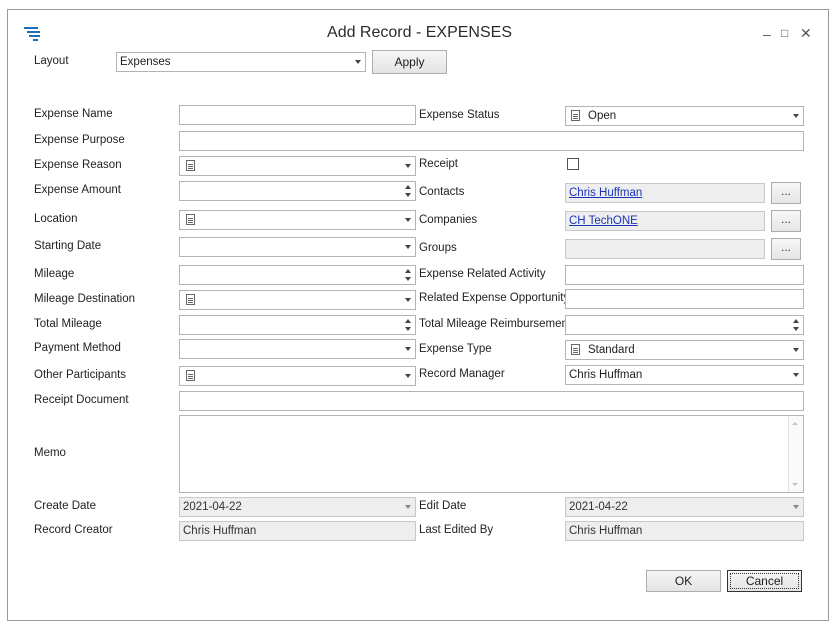 The width and height of the screenshot is (839, 632). I want to click on expense-status-value: Open, so click(602, 116).